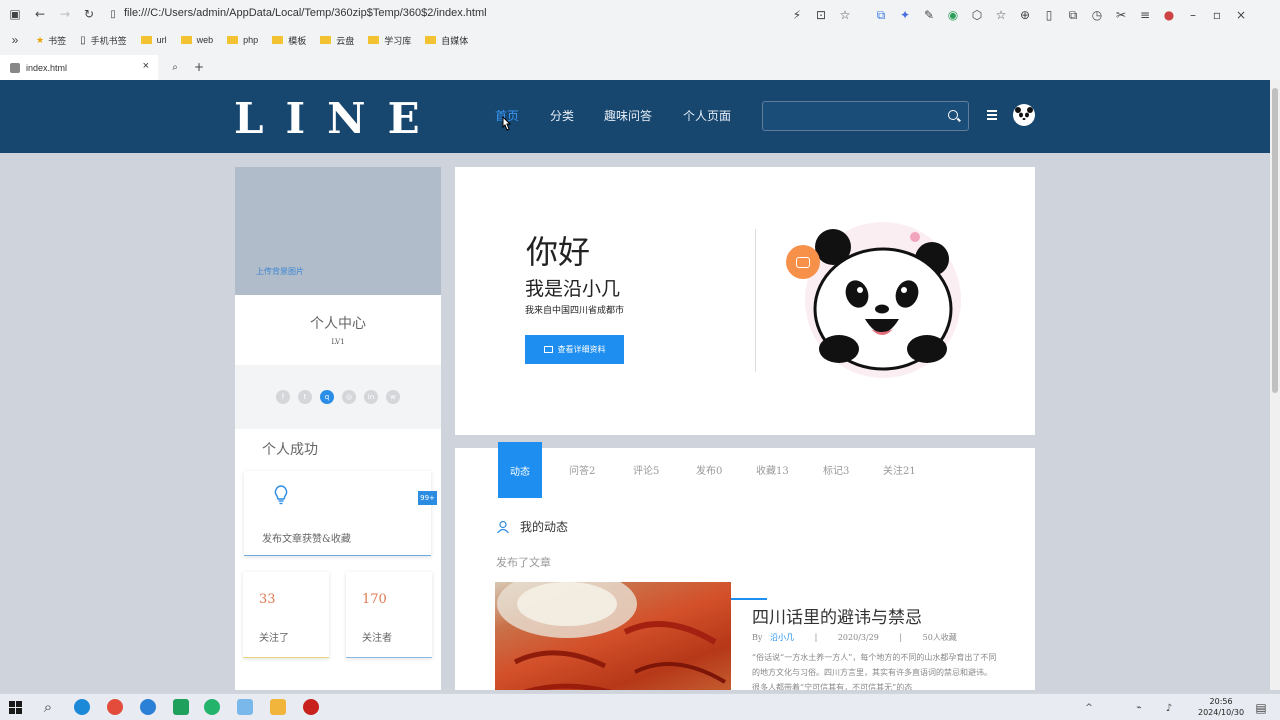 The width and height of the screenshot is (1280, 720). Describe the element at coordinates (327, 397) in the screenshot. I see `qq-icon: q` at that location.